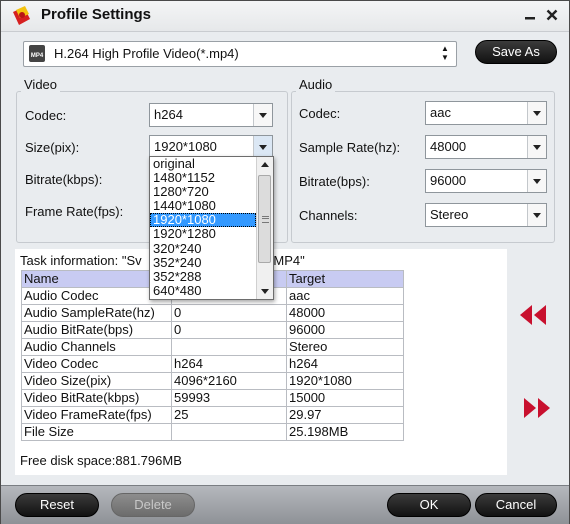 Image resolution: width=570 pixels, height=524 pixels. Describe the element at coordinates (320, 113) in the screenshot. I see `audio-codec-label: Codec:` at that location.